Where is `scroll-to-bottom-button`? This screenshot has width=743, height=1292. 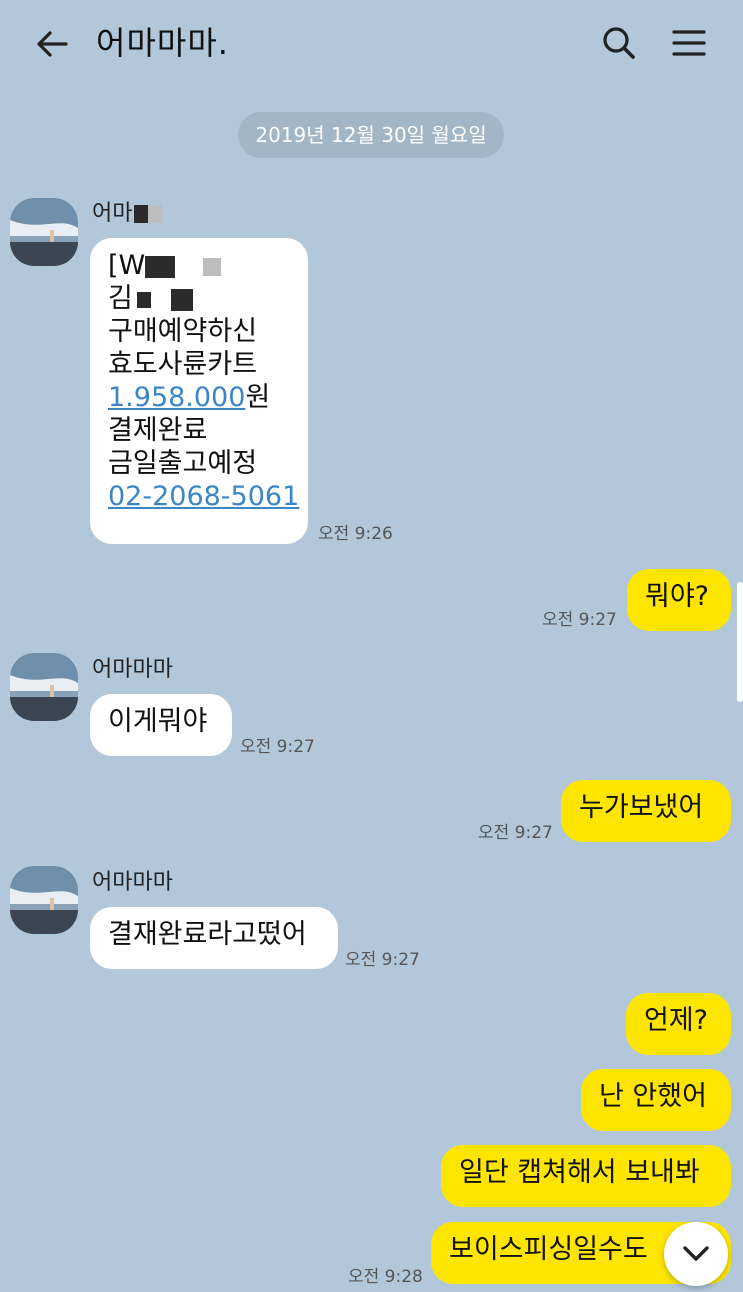 scroll-to-bottom-button is located at coordinates (696, 1254).